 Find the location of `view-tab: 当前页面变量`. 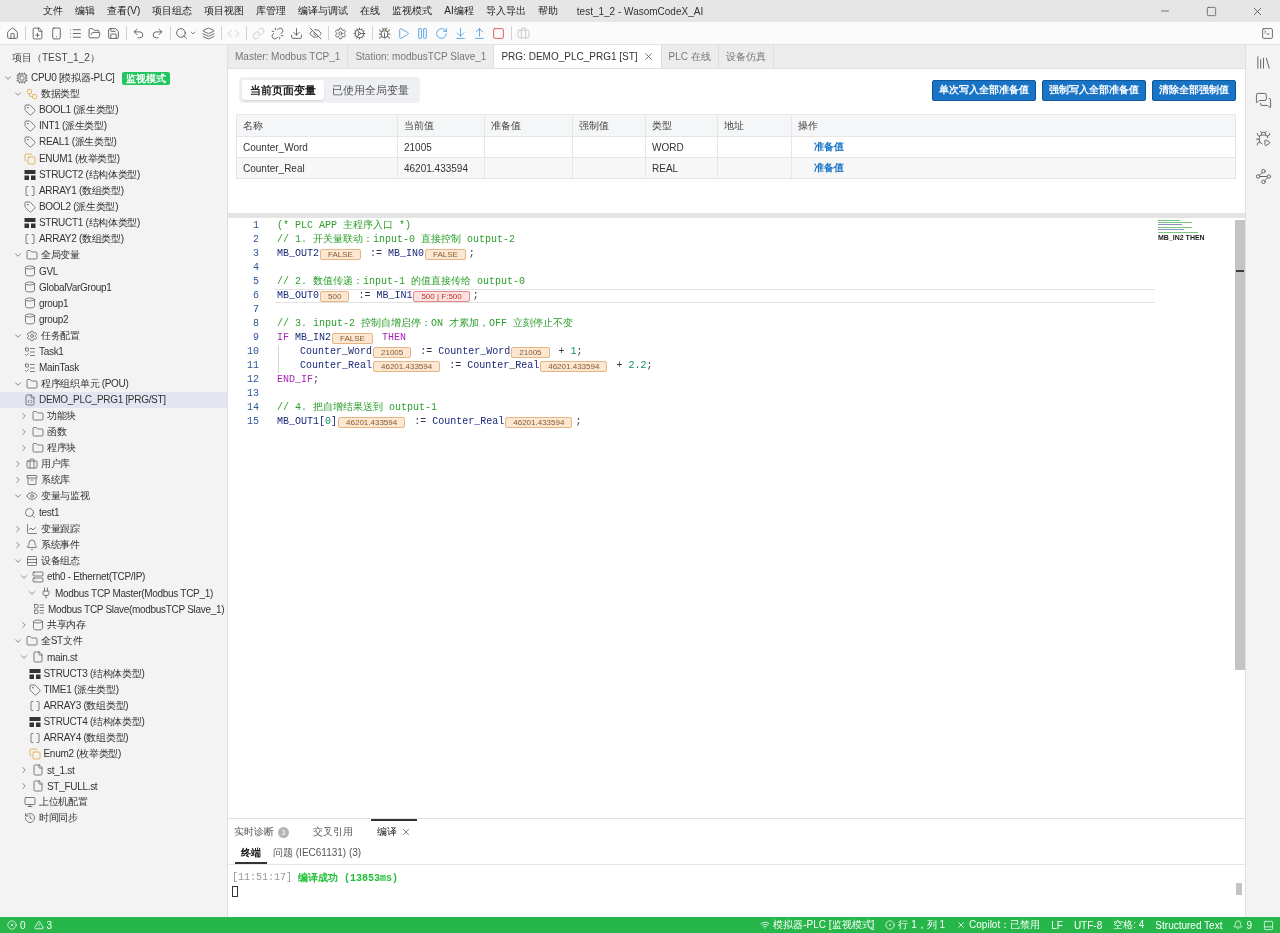

view-tab: 当前页面变量 is located at coordinates (283, 90).